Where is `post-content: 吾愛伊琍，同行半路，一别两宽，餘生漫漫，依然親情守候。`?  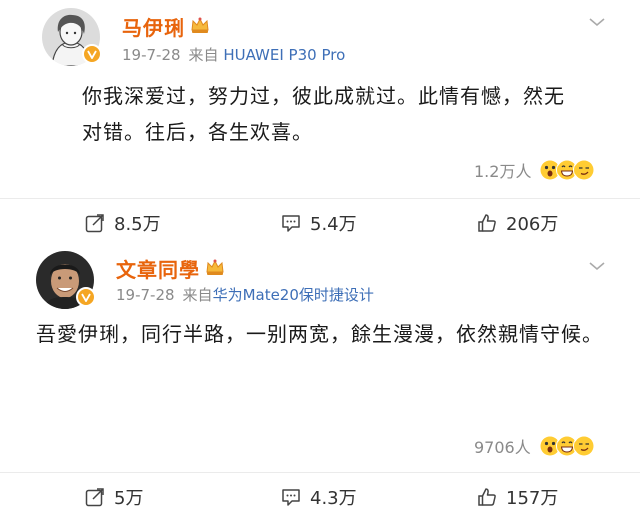
post-content: 吾愛伊琍，同行半路，一别两宽，餘生漫漫，依然親情守候。 is located at coordinates (319, 334).